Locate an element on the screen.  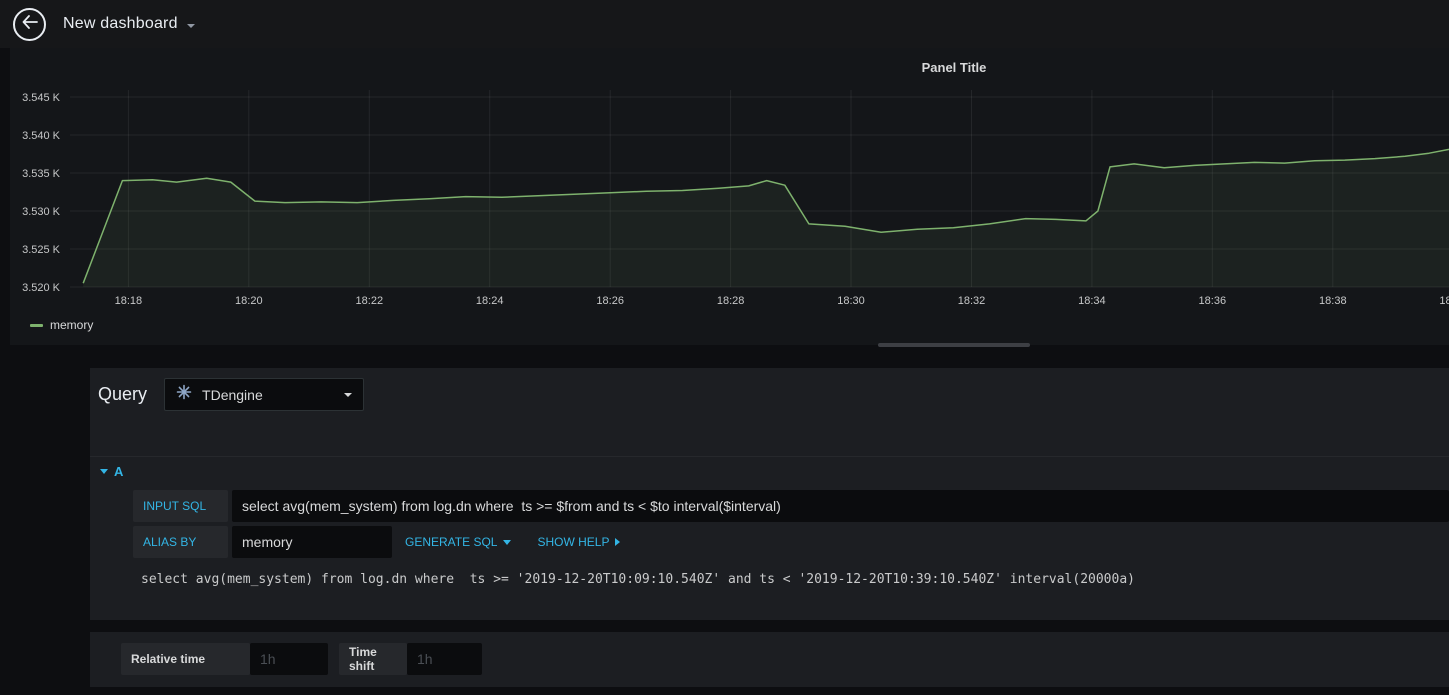
svg-text: 3.530 K is located at coordinates (41, 212).